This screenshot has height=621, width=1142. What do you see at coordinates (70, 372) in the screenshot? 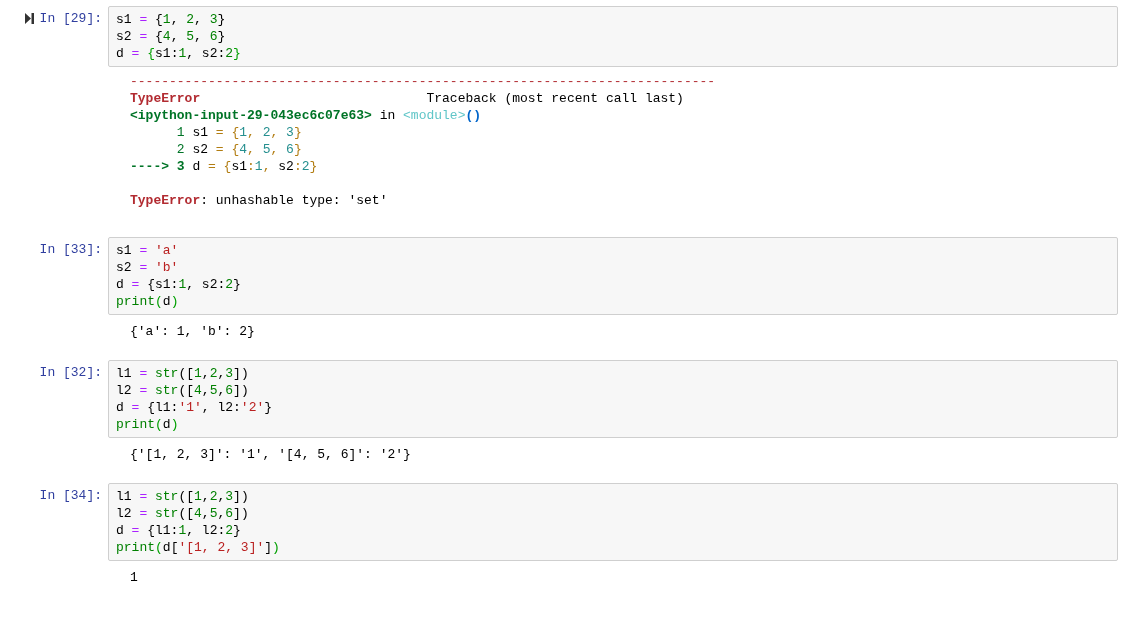
I see `input-prompt: In [32]:` at bounding box center [70, 372].